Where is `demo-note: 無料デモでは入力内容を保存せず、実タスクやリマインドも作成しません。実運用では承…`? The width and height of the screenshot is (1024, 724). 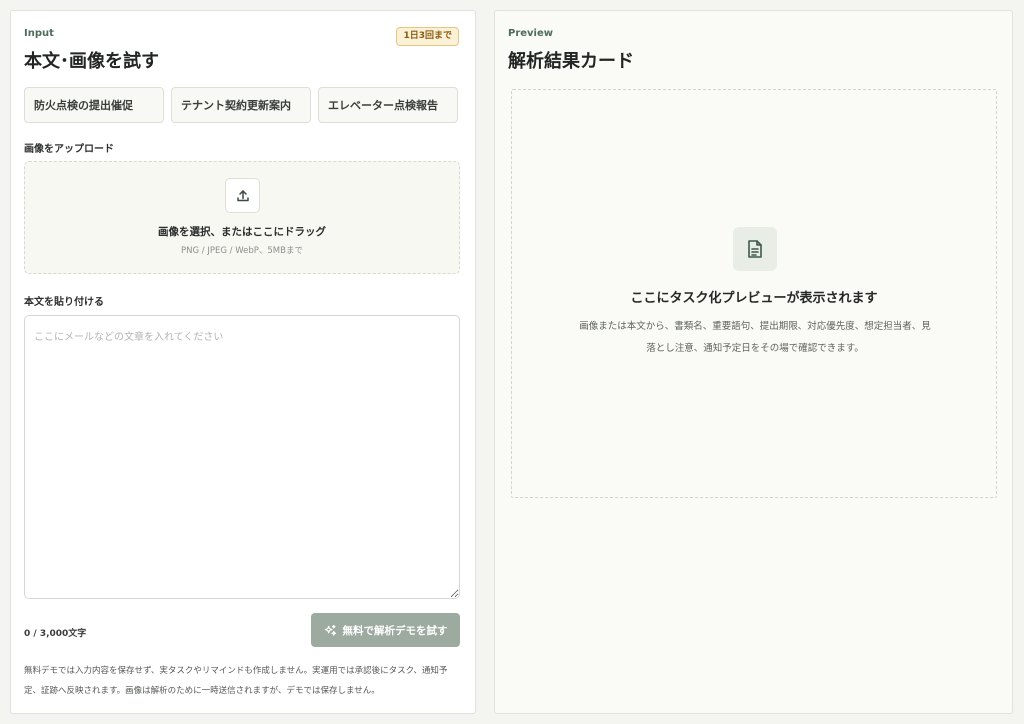
demo-note: 無料デモでは入力内容を保存せず、実タスクやリマインドも作成しません。実運用では承… is located at coordinates (236, 681).